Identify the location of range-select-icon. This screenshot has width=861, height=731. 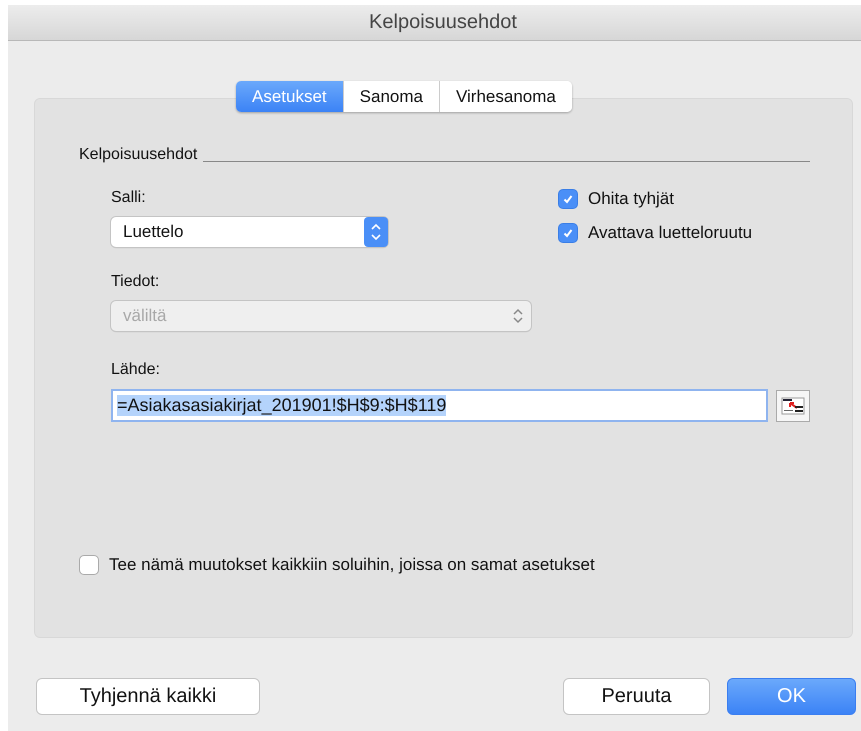
(793, 405).